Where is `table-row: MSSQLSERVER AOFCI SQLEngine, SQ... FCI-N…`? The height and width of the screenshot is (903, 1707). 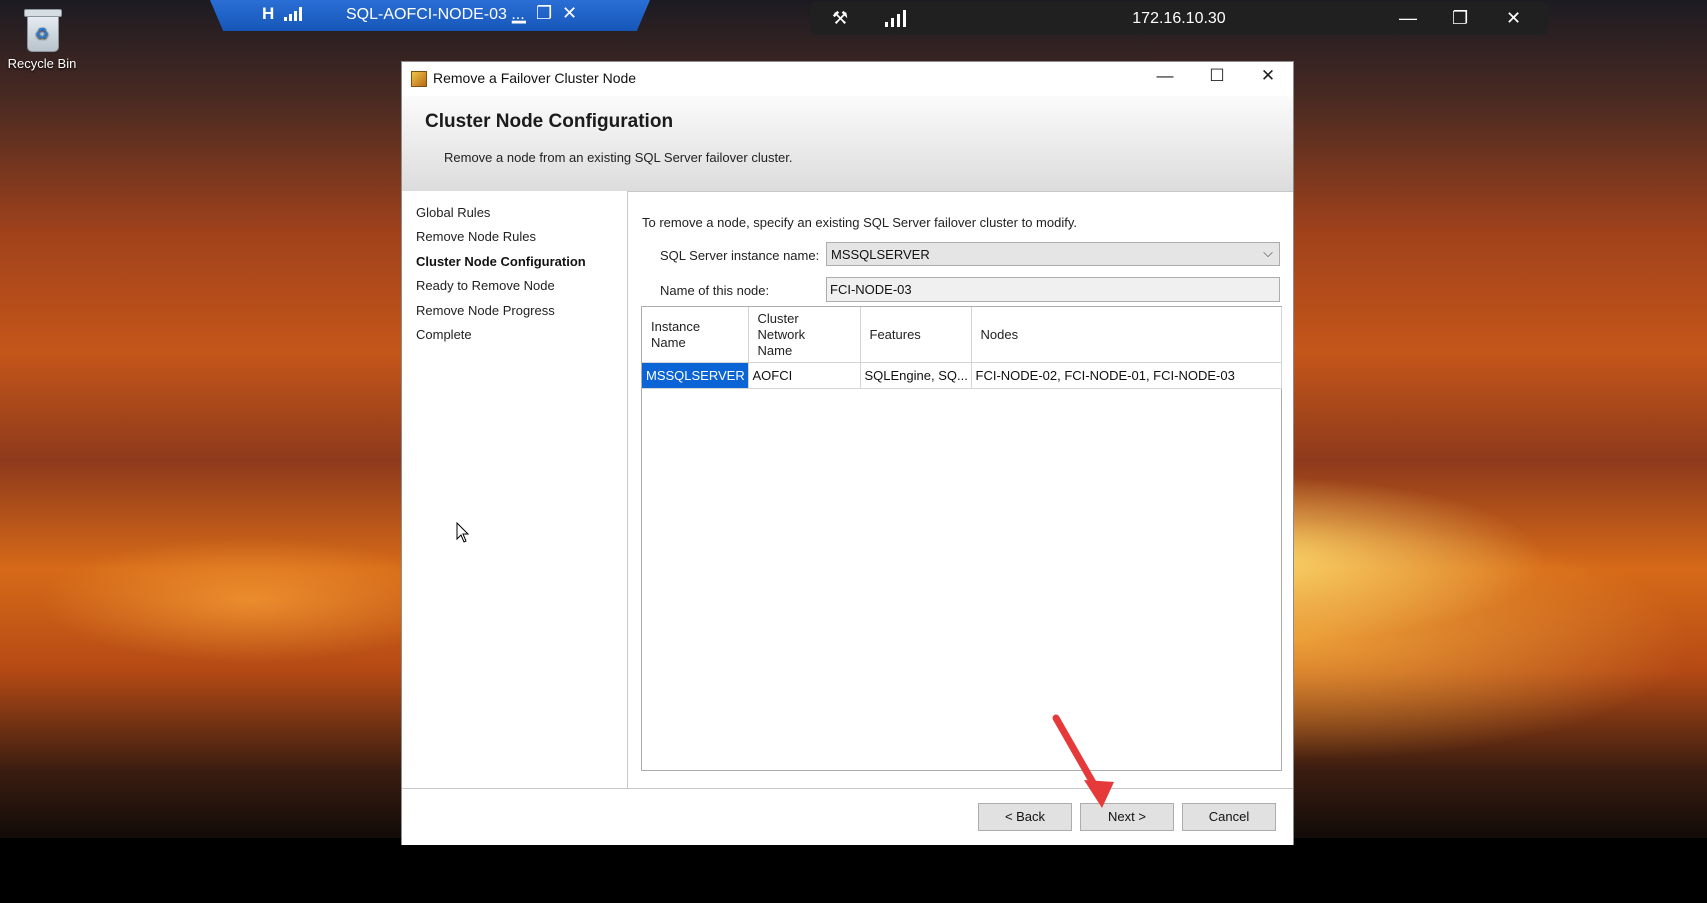
table-row: MSSQLSERVER AOFCI SQLEngine, SQ... FCI-N… is located at coordinates (962, 375).